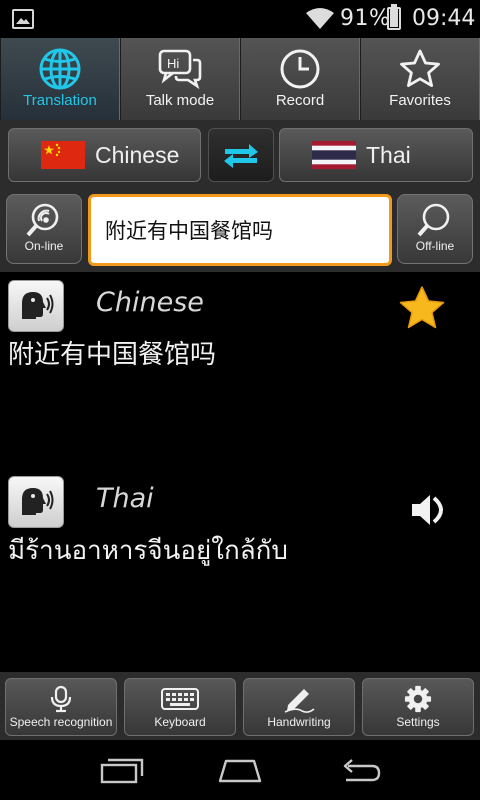 This screenshot has height=800, width=480. What do you see at coordinates (180, 100) in the screenshot?
I see `tab-label: Talk mode` at bounding box center [180, 100].